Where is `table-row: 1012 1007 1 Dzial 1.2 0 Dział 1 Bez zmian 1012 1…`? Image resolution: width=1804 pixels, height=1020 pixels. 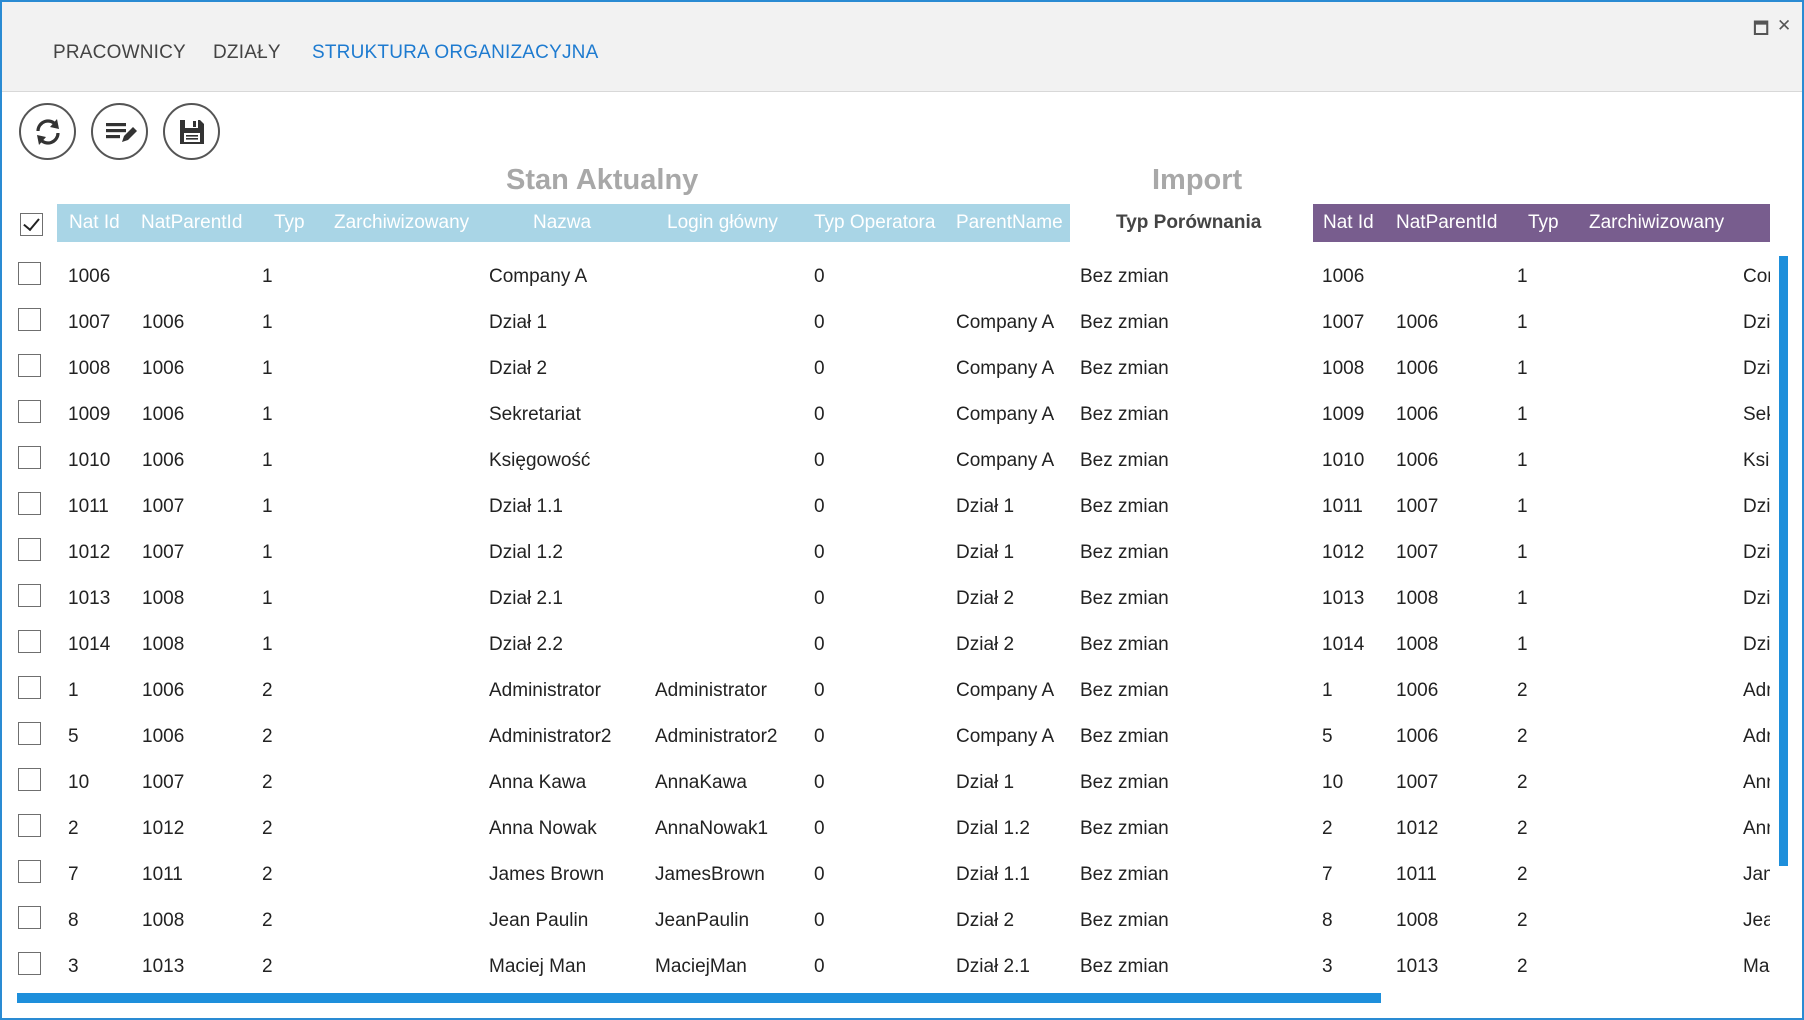 table-row: 1012 1007 1 Dzial 1.2 0 Dział 1 Bez zmian 1012 1… is located at coordinates (902, 553).